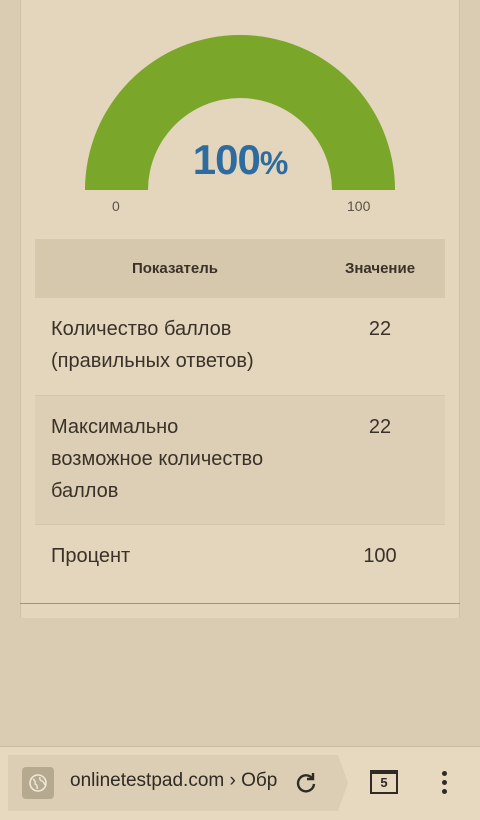  Describe the element at coordinates (176, 783) in the screenshot. I see `url-text: onlinetestpad.com › Обр` at that location.